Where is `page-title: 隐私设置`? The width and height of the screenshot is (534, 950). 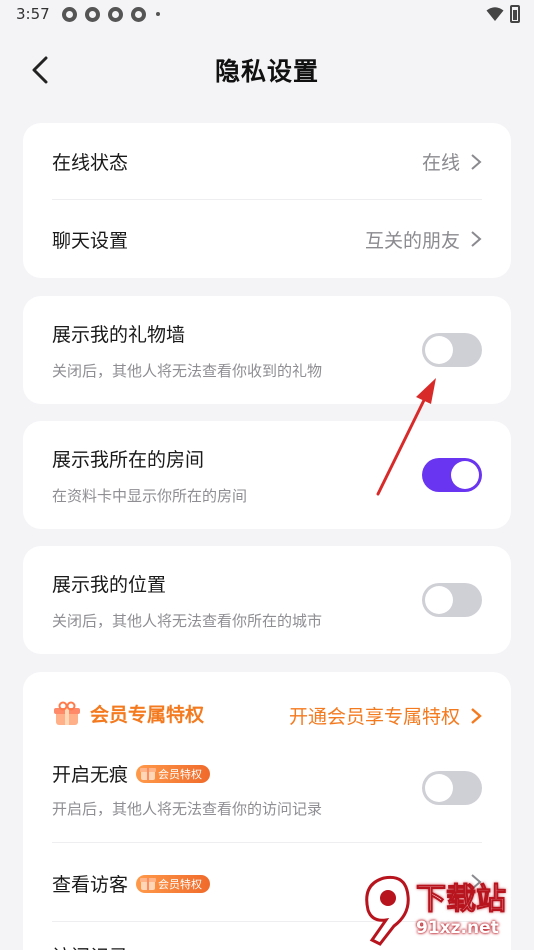
page-title: 隐私设置 is located at coordinates (266, 71).